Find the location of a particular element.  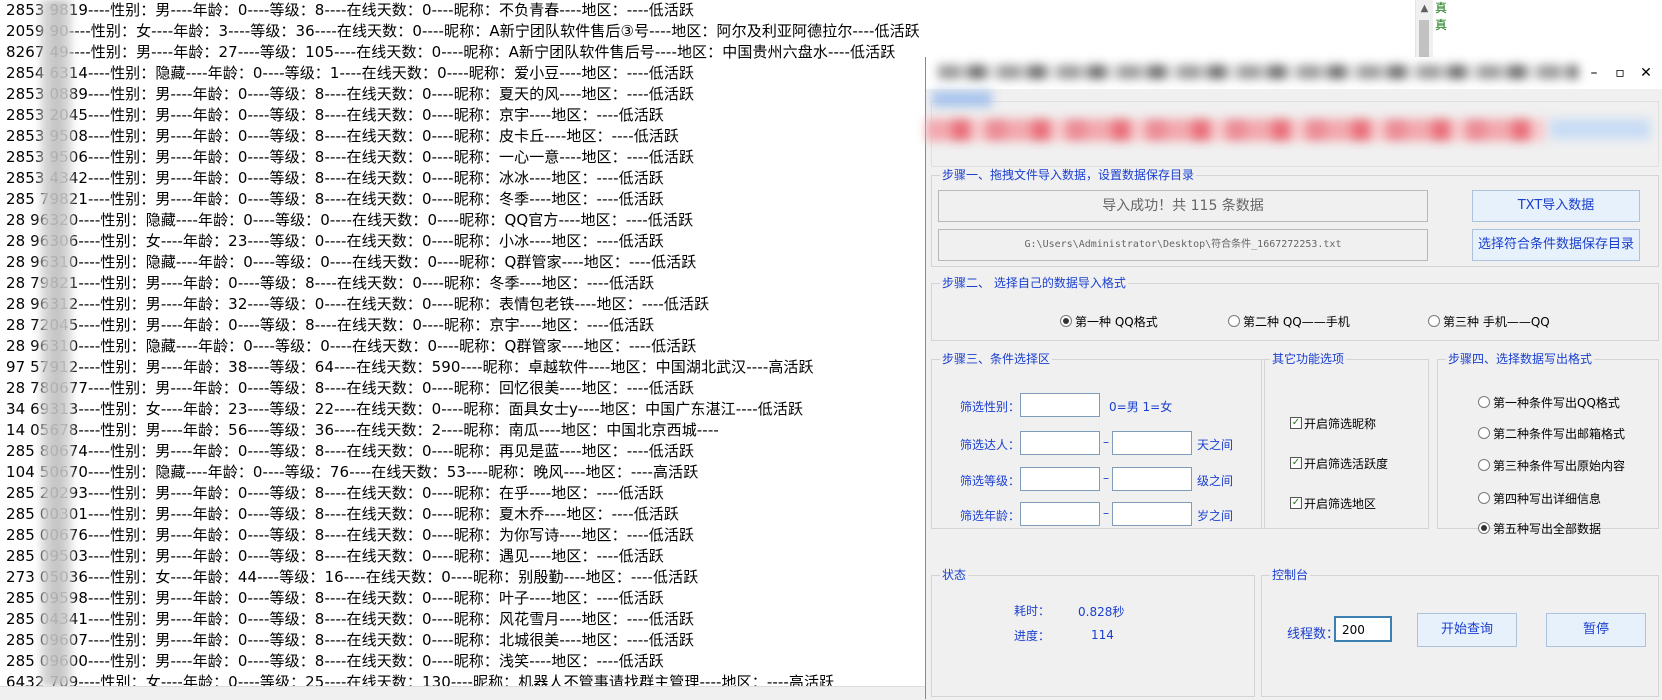

threads-label: 线程数： is located at coordinates (1313, 634).